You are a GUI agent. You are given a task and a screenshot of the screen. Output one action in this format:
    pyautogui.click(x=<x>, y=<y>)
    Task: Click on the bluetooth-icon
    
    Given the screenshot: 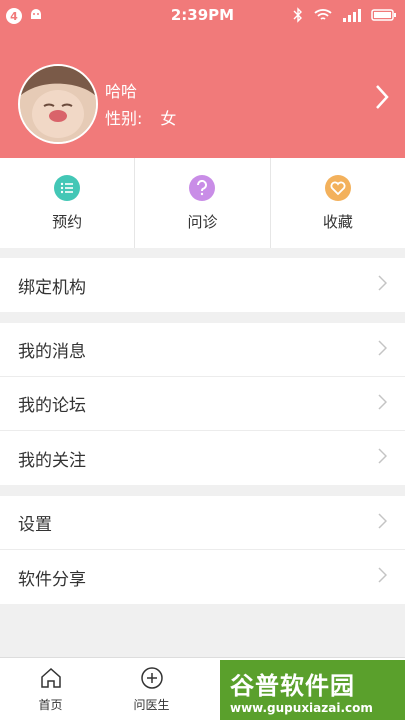 What is the action you would take?
    pyautogui.click(x=298, y=17)
    